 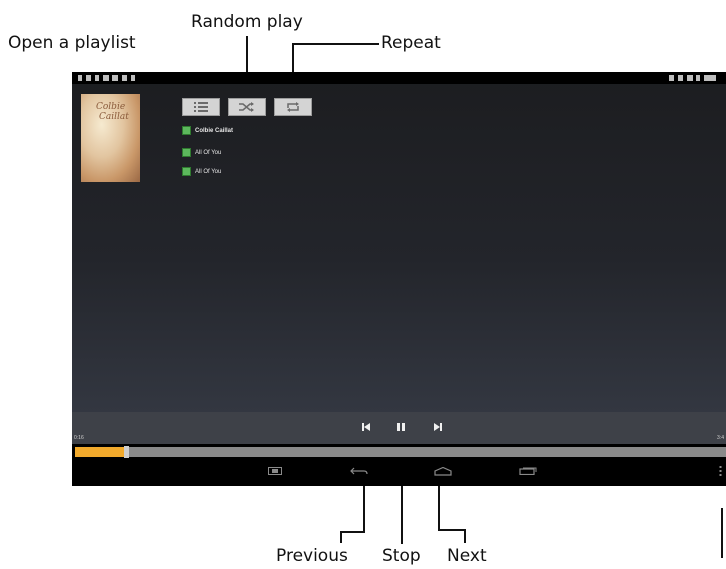 What do you see at coordinates (722, 533) in the screenshot?
I see `leader-menu` at bounding box center [722, 533].